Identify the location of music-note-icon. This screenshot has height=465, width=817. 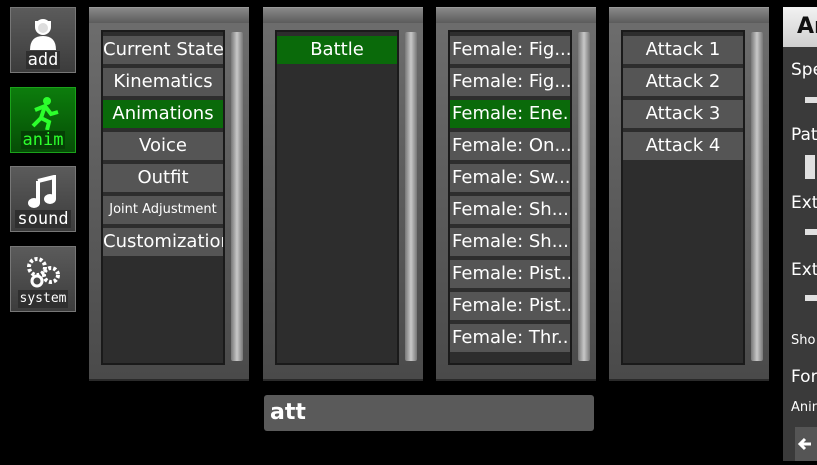
(43, 192).